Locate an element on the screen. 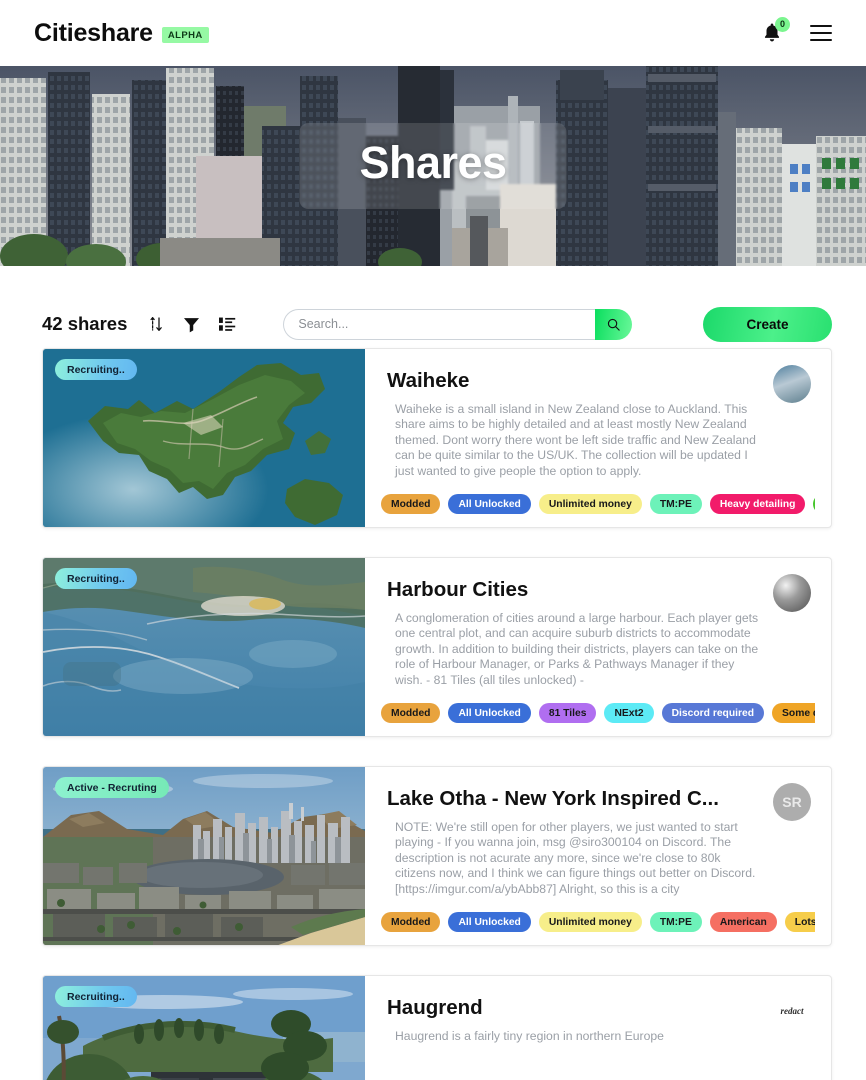 The width and height of the screenshot is (866, 1080). sort-button is located at coordinates (156, 324).